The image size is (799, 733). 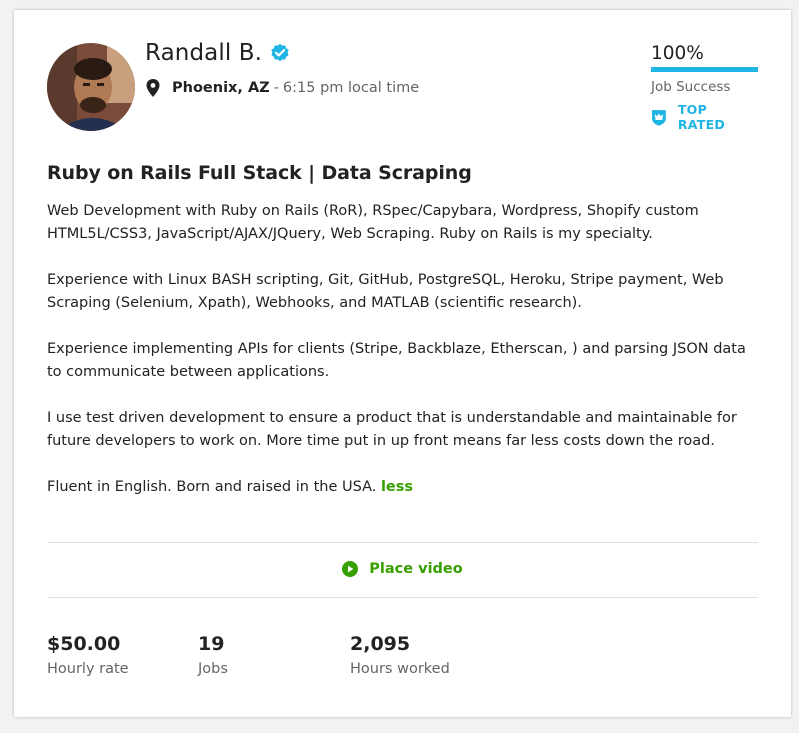 What do you see at coordinates (211, 644) in the screenshot?
I see `stat-value: 19` at bounding box center [211, 644].